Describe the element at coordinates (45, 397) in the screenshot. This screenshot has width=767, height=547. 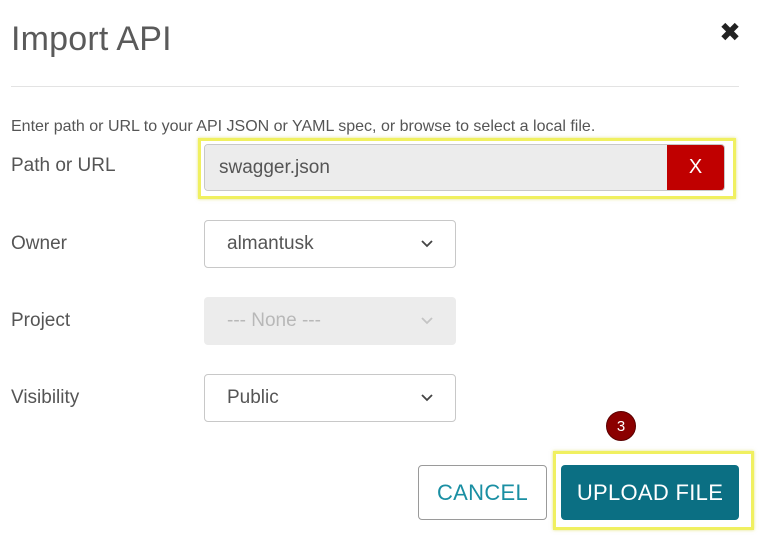
I see `visibility-label: Visibility` at that location.